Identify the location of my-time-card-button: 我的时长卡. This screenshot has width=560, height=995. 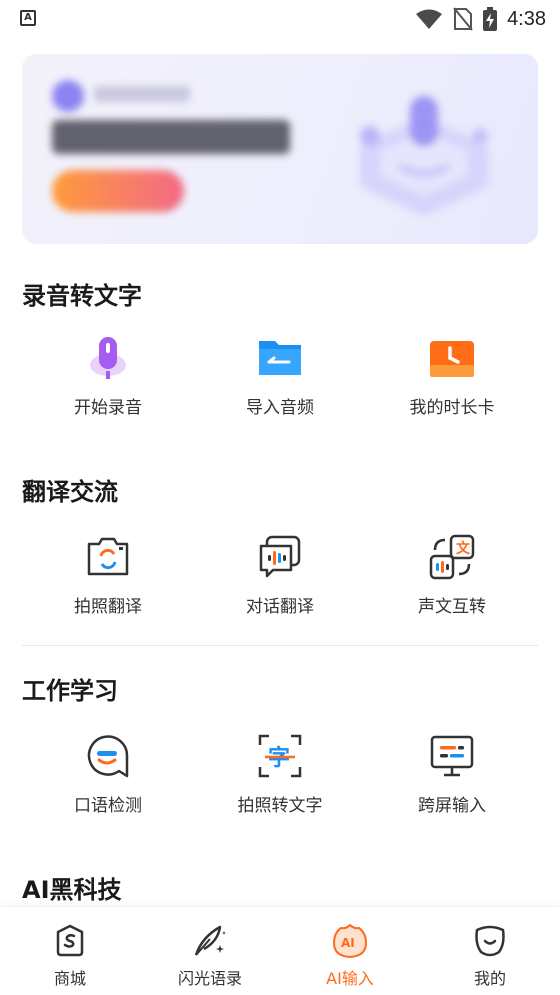
(452, 376).